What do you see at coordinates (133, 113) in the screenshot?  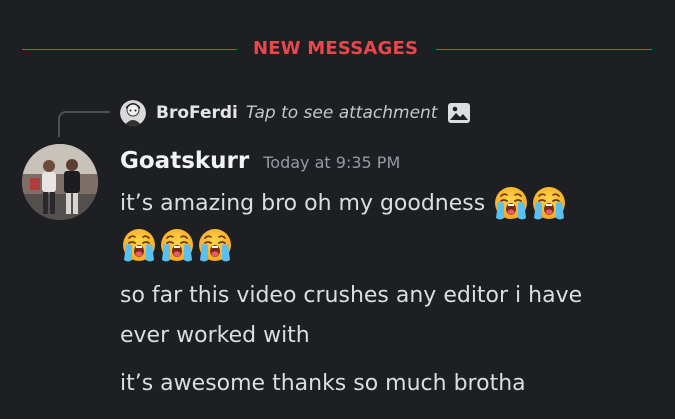 I see `reply-author-avatar` at bounding box center [133, 113].